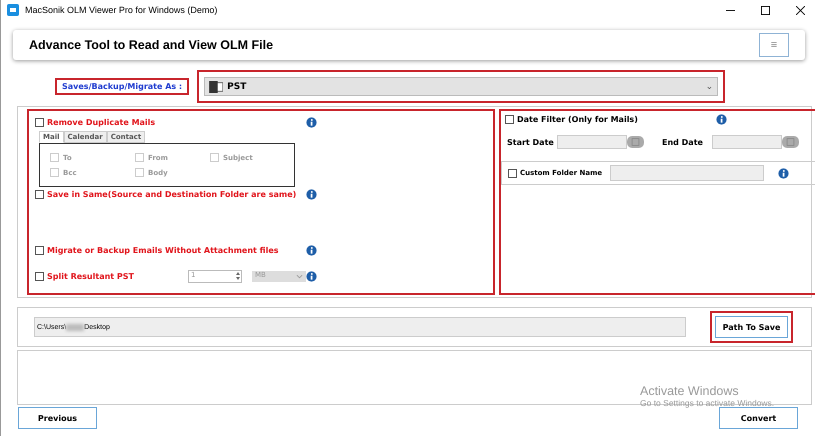 This screenshot has width=815, height=436. Describe the element at coordinates (591, 142) in the screenshot. I see `start-date-field` at that location.